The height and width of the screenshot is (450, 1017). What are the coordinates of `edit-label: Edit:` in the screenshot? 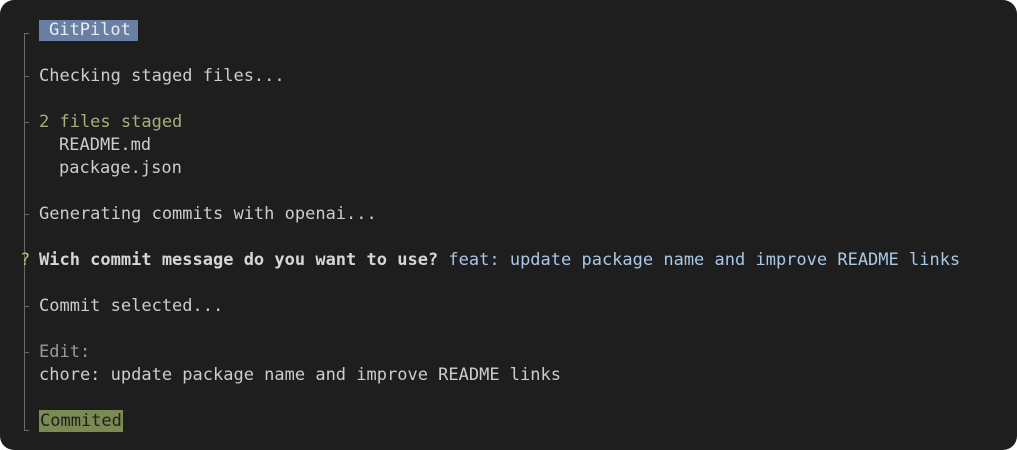 It's located at (65, 352).